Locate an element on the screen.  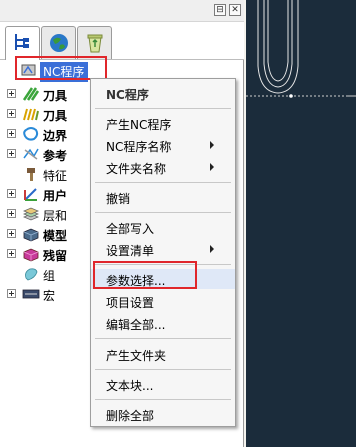
menu-item-delete-all: 删除全部 is located at coordinates (163, 414).